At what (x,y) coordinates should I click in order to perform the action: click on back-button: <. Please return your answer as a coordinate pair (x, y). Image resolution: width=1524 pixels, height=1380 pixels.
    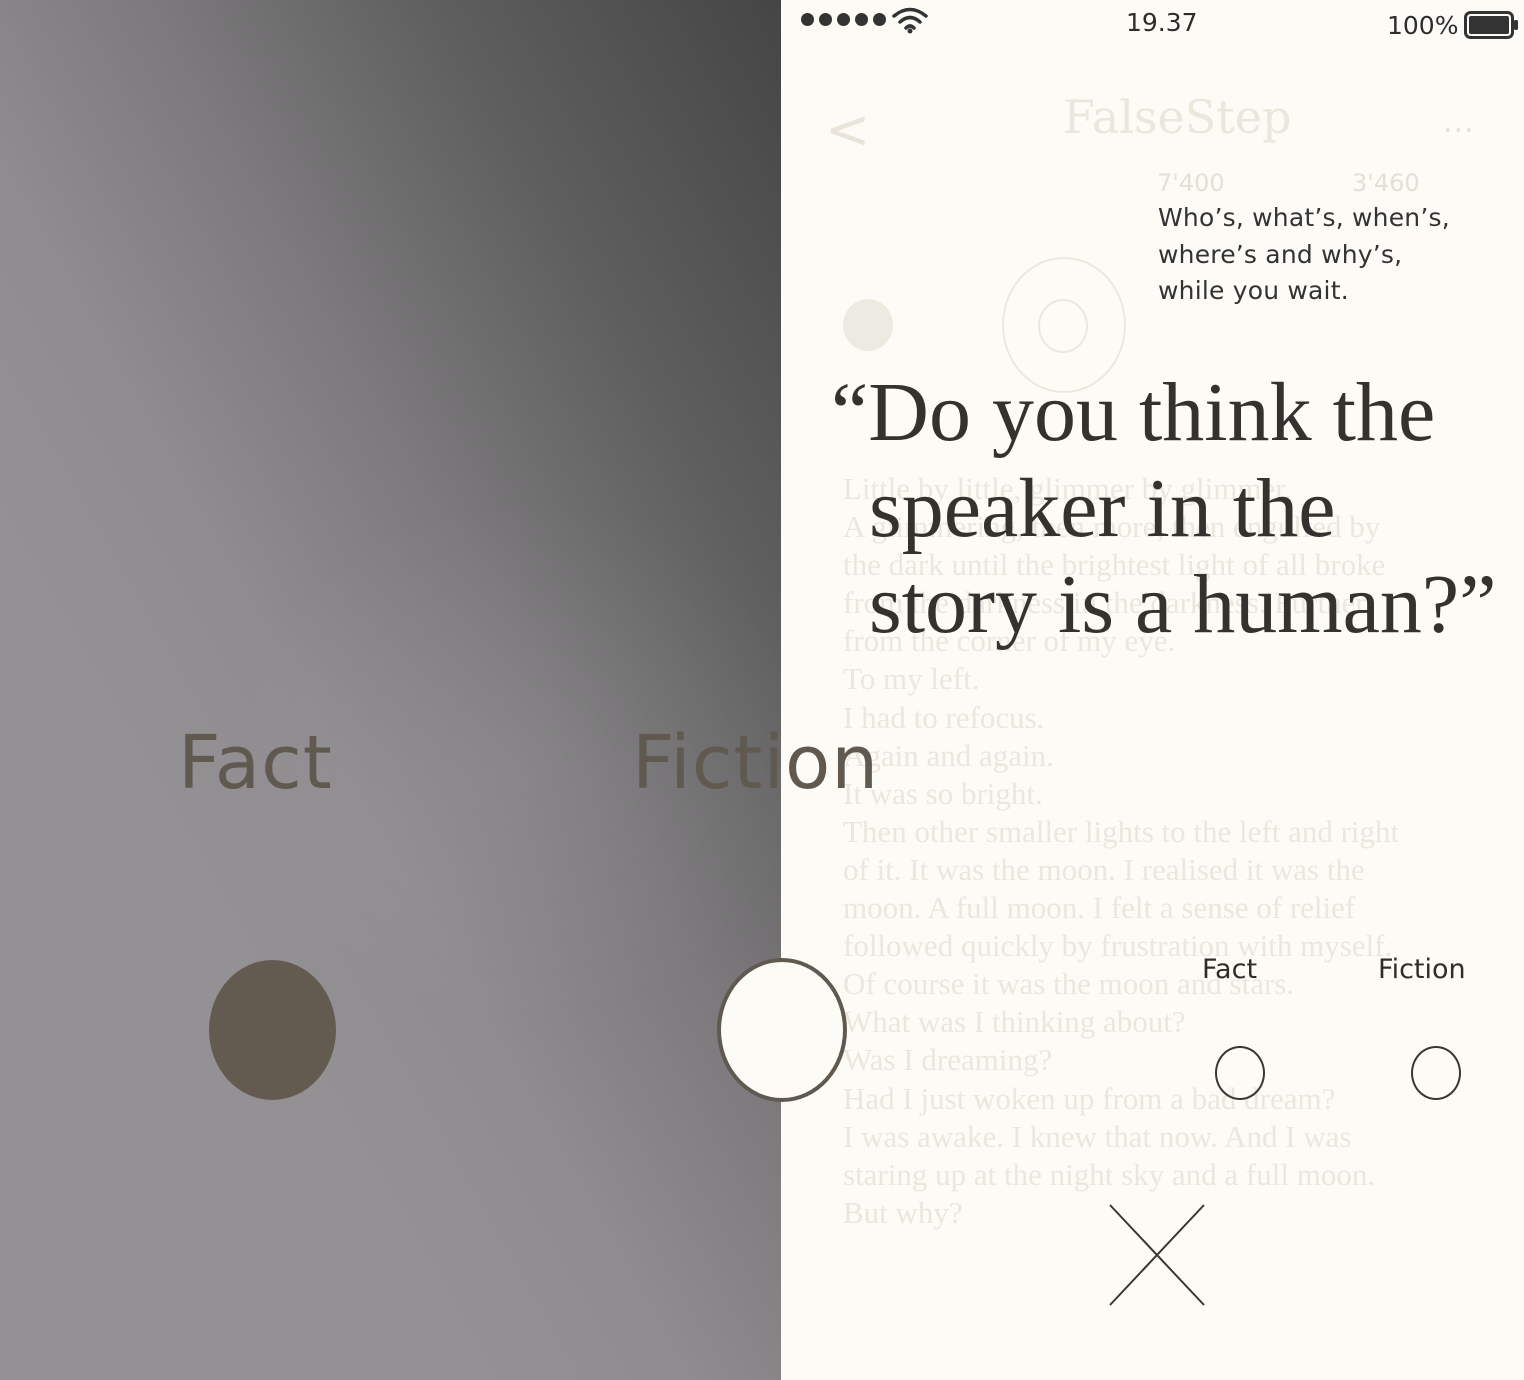
    Looking at the image, I should click on (847, 129).